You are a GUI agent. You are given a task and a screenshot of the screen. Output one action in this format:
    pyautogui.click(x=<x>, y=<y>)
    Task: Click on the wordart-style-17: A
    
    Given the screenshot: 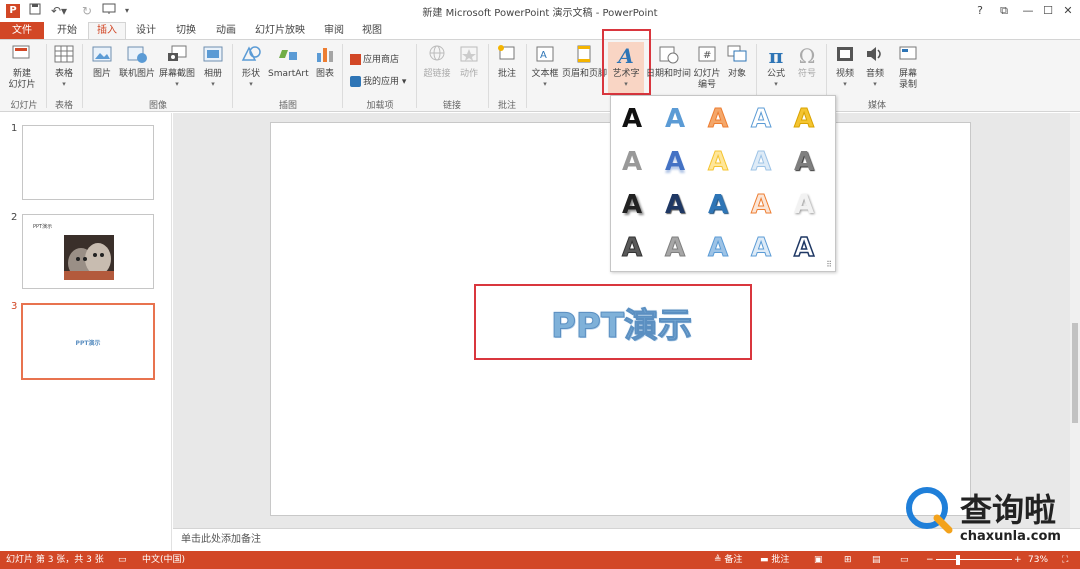 What is the action you would take?
    pyautogui.click(x=675, y=248)
    